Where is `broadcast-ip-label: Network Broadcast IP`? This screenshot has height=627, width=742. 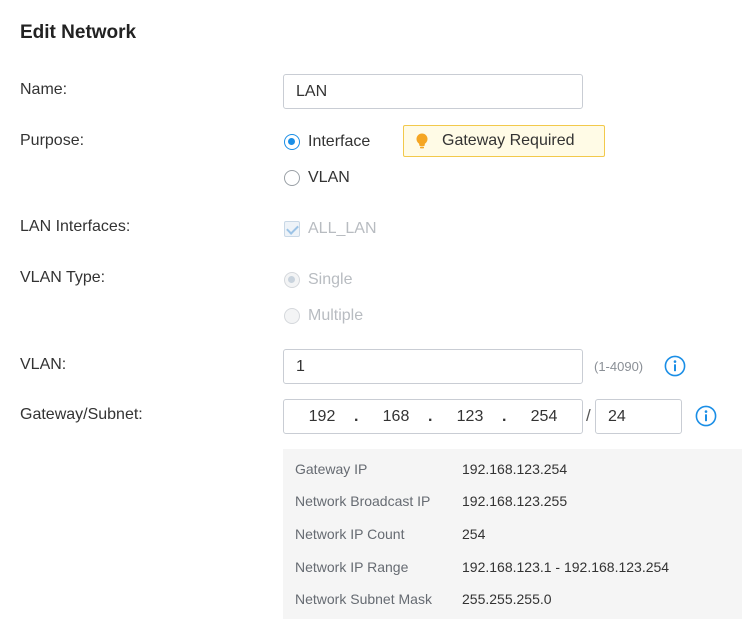
broadcast-ip-label: Network Broadcast IP is located at coordinates (363, 501).